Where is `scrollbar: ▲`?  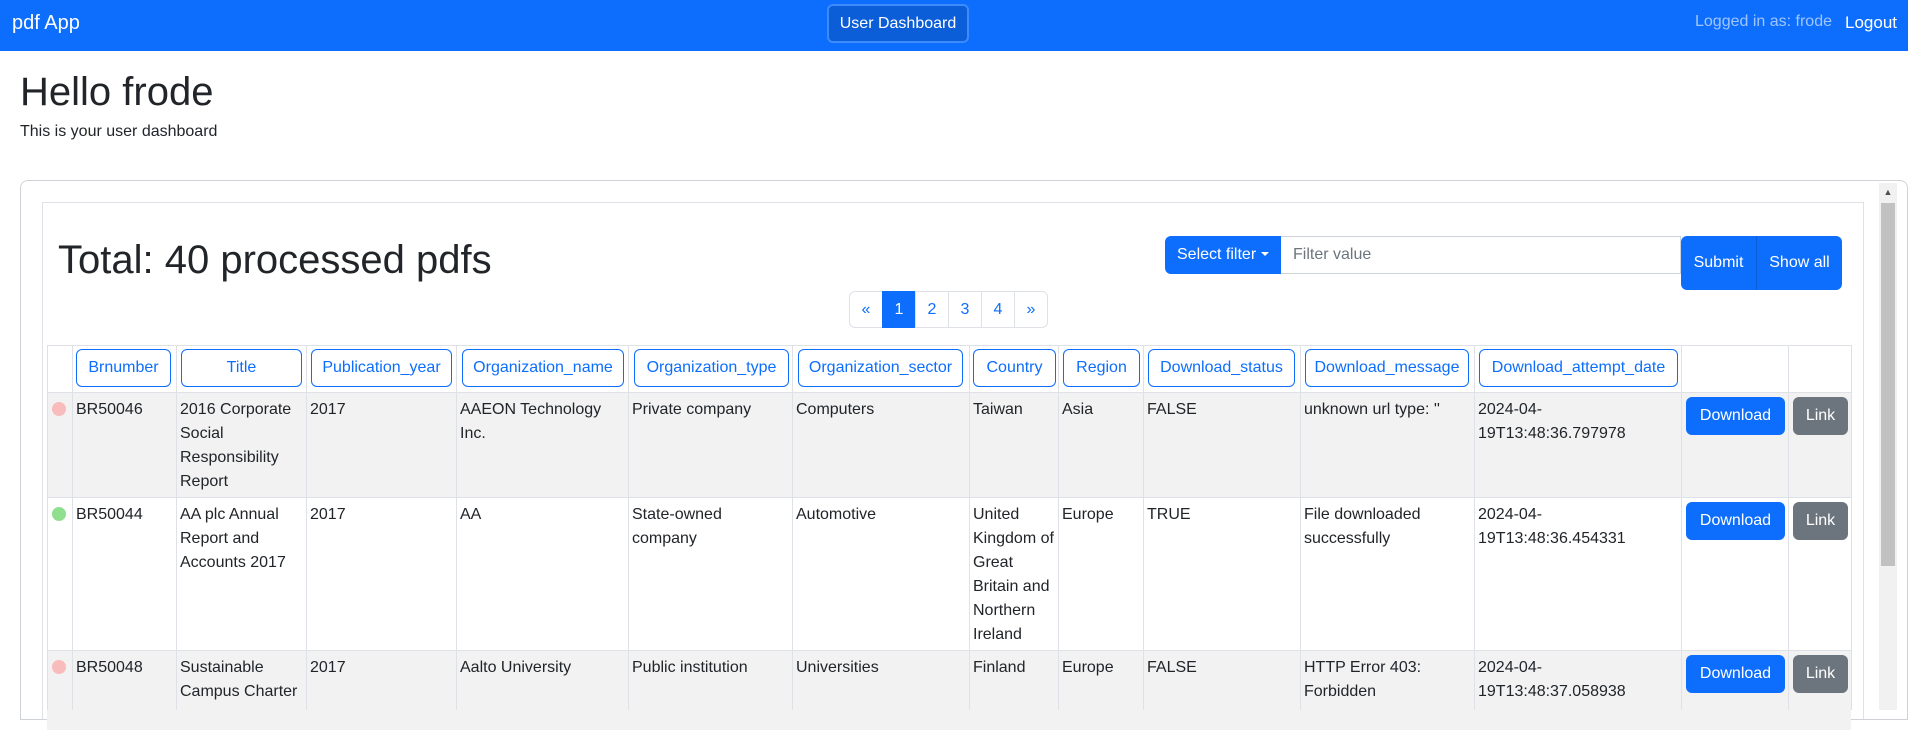 scrollbar: ▲ is located at coordinates (1888, 446).